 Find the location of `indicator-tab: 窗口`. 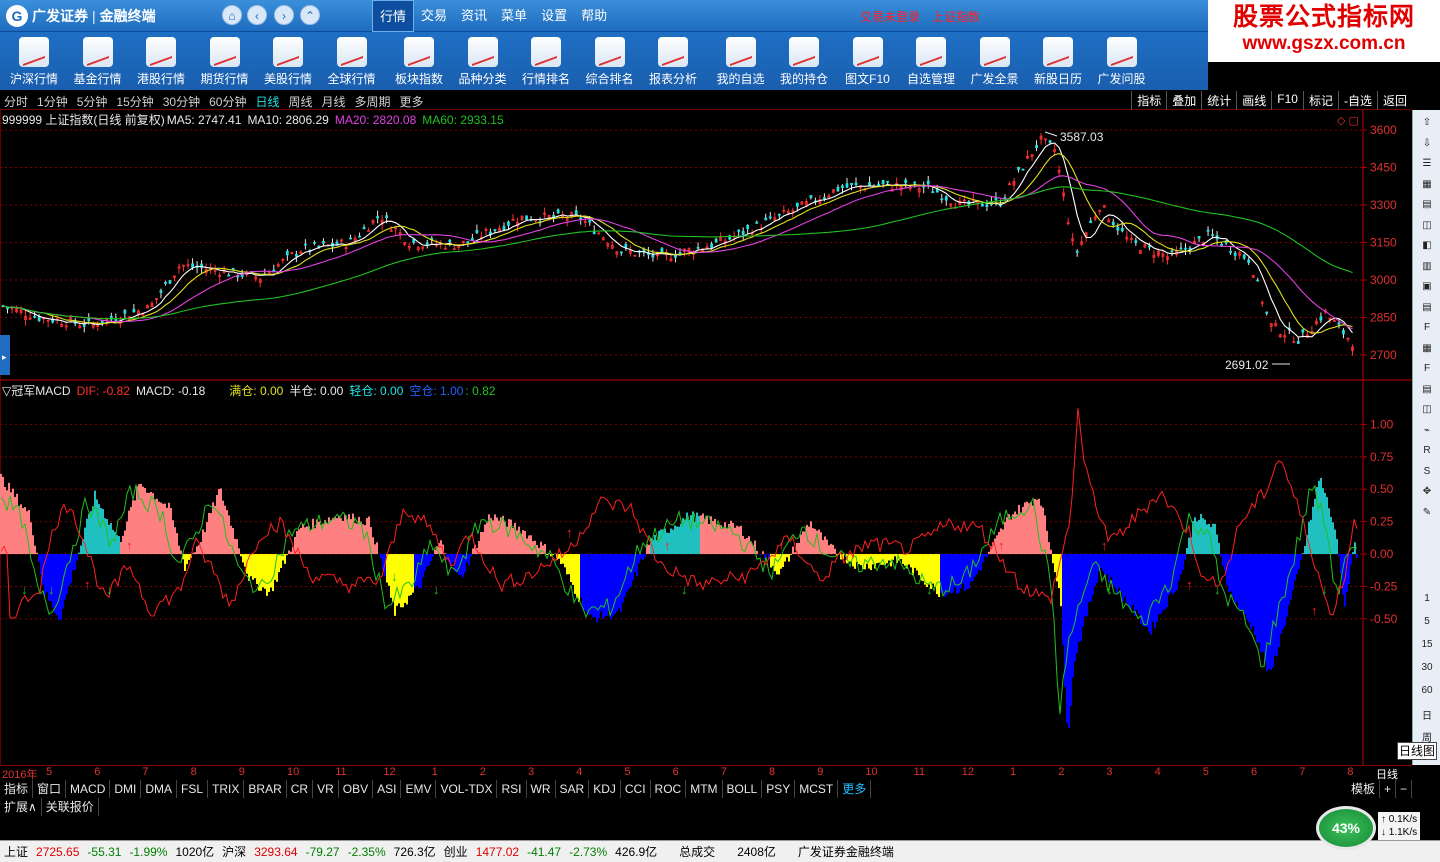

indicator-tab: 窗口 is located at coordinates (50, 789).